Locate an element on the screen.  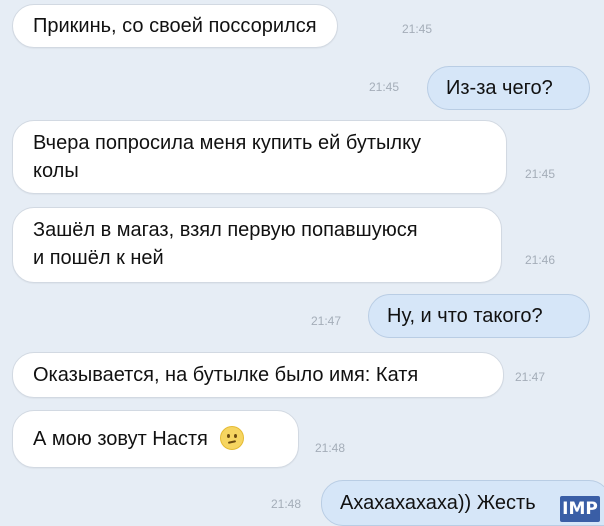
message-text: Из-за чего? is located at coordinates (499, 88).